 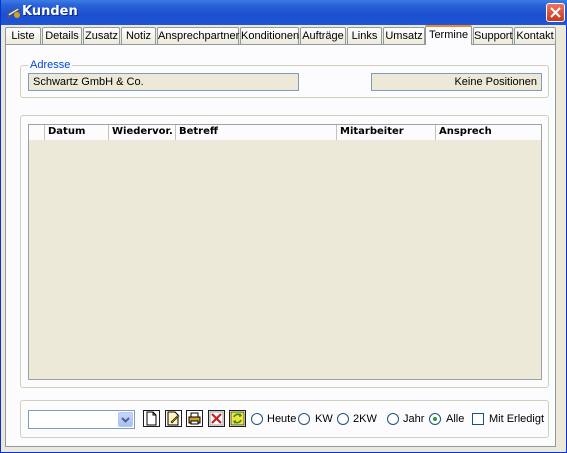 What do you see at coordinates (455, 419) in the screenshot?
I see `label-alle: Alle` at bounding box center [455, 419].